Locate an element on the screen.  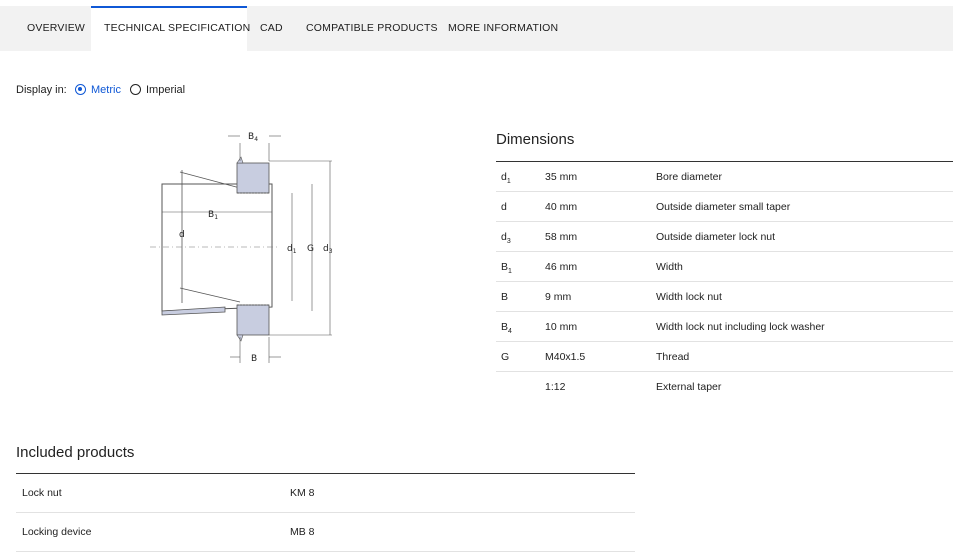
table-row: 1:12 External taper is located at coordinates (724, 386).